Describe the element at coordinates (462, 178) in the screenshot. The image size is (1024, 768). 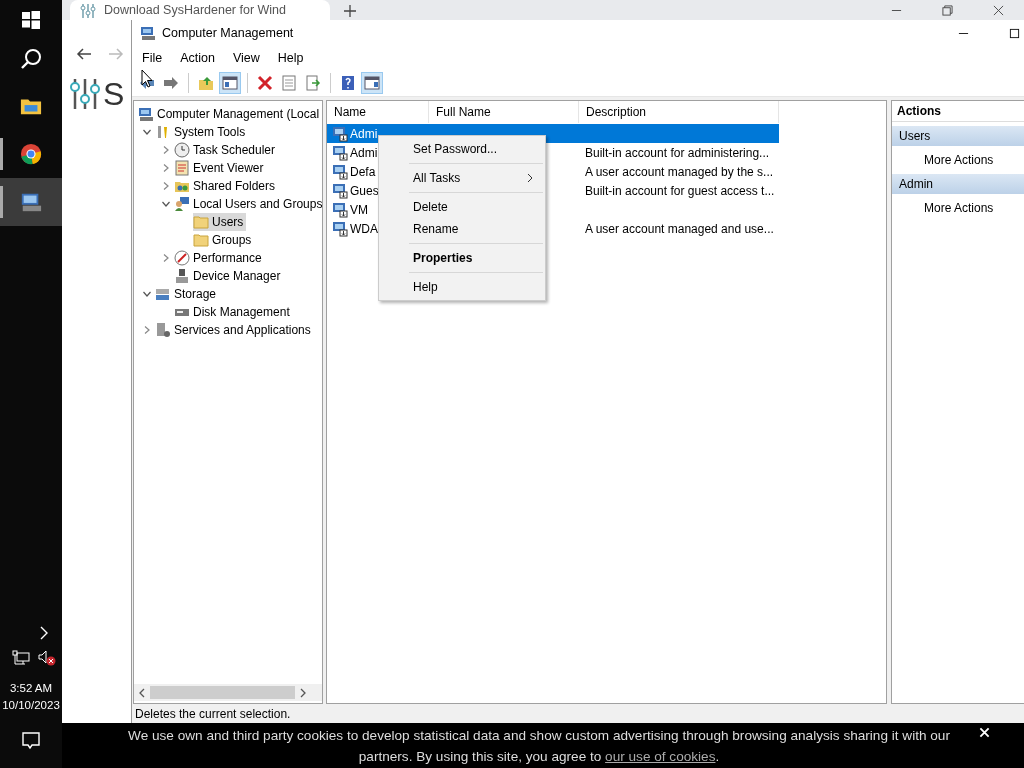
I see `menu-item: All Tasks` at that location.